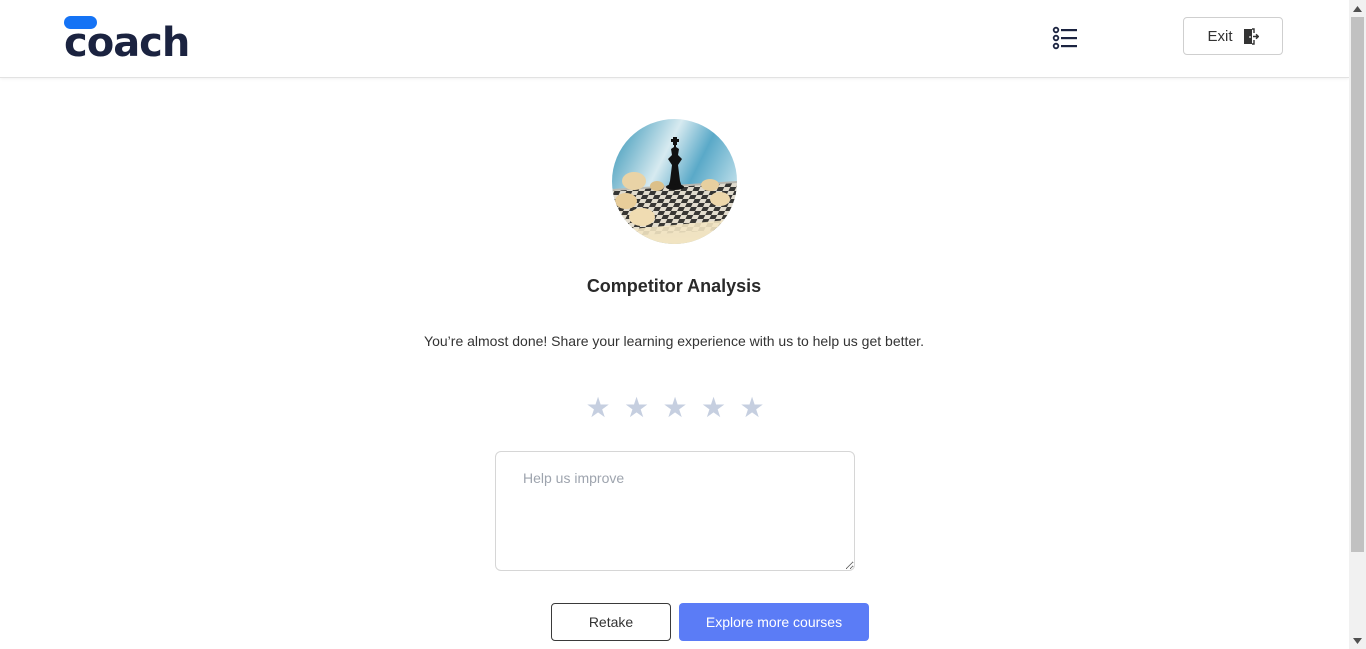  I want to click on menu-list-icon, so click(1065, 38).